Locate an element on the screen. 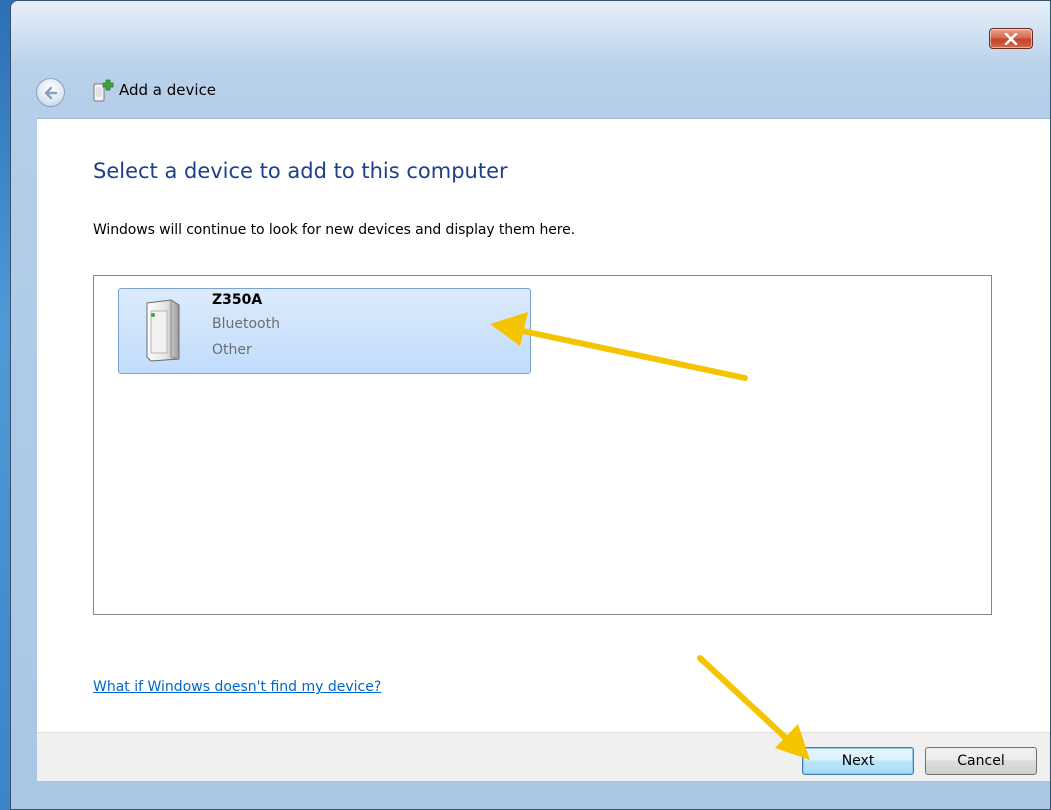 This screenshot has width=1051, height=810. page-heading: Select a device to add to this computer is located at coordinates (300, 171).